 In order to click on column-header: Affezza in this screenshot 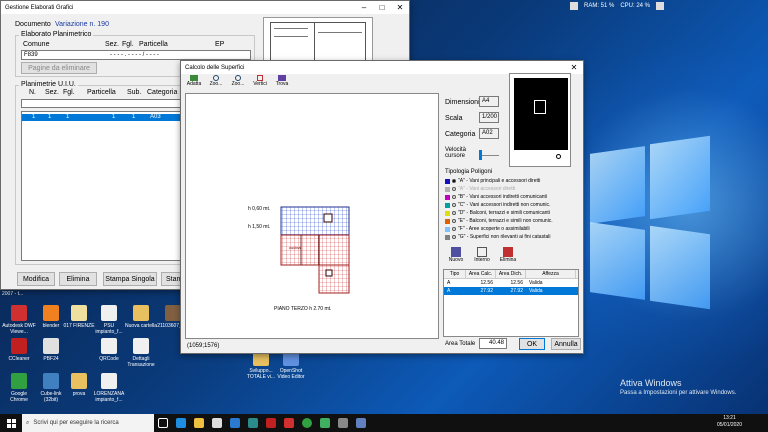, I will do `click(551, 274)`.